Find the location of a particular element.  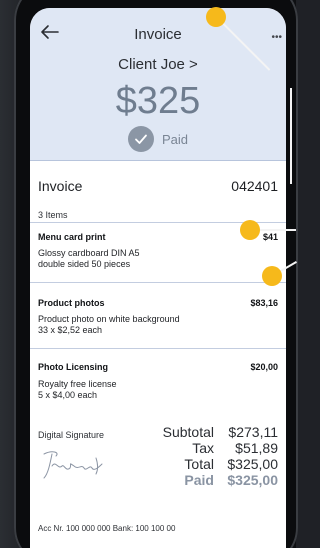

subtotal-label: Subtotal is located at coordinates (188, 432).